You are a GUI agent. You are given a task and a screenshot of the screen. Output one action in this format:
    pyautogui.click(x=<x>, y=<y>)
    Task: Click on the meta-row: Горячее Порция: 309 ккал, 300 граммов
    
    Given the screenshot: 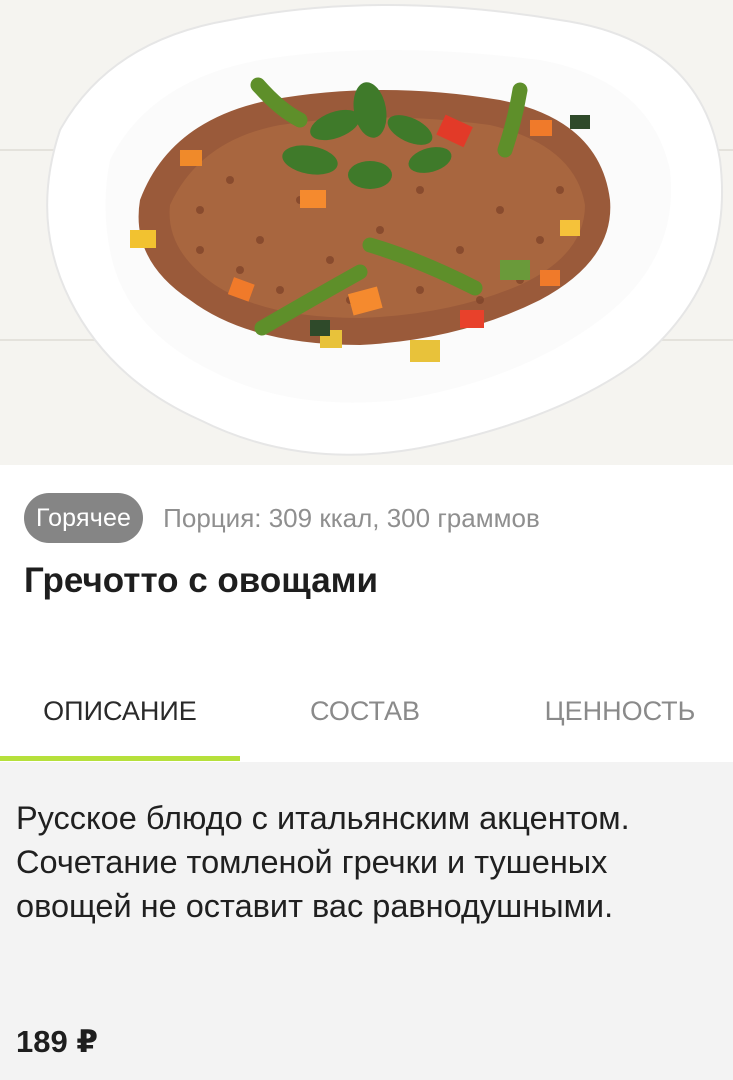 What is the action you would take?
    pyautogui.click(x=282, y=518)
    